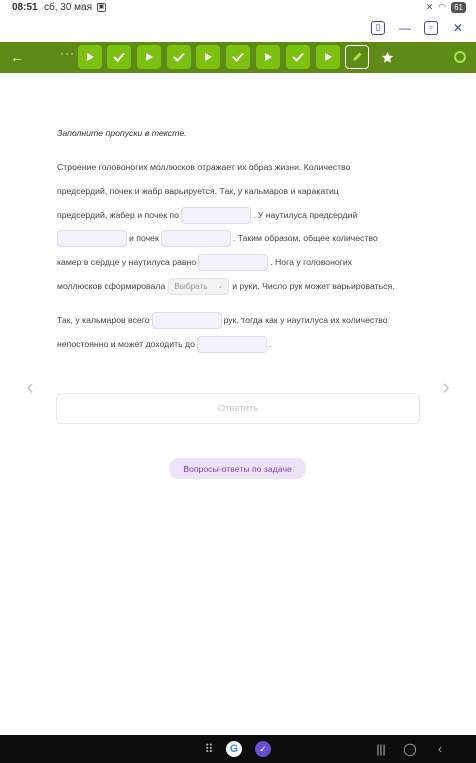 This screenshot has height=763, width=476. Describe the element at coordinates (238, 408) in the screenshot. I see `answer-button: Ответить` at that location.